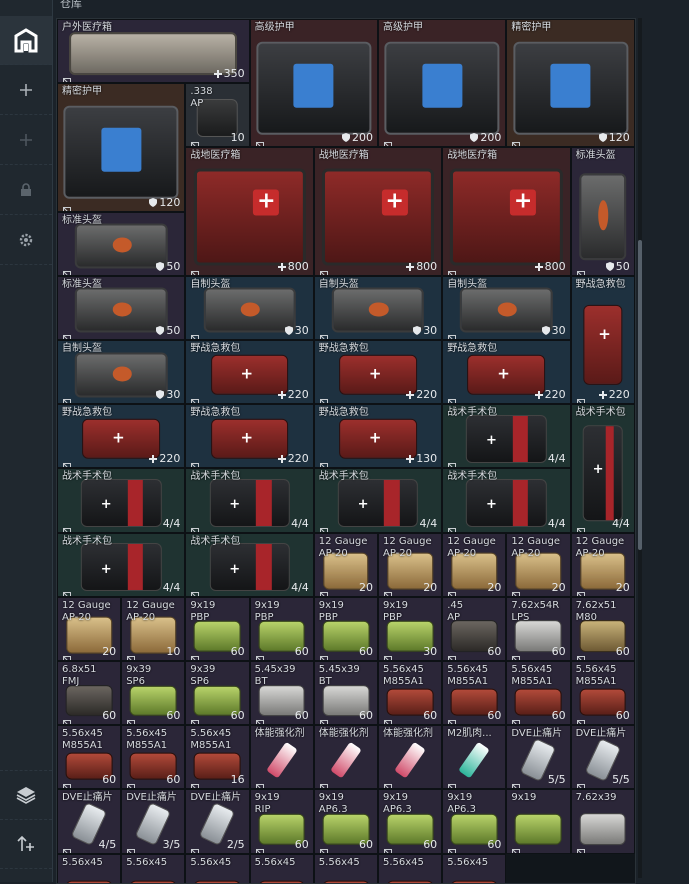 The width and height of the screenshot is (689, 884). I want to click on inventory-slot: 5.56x45 M855A1 16, so click(217, 757).